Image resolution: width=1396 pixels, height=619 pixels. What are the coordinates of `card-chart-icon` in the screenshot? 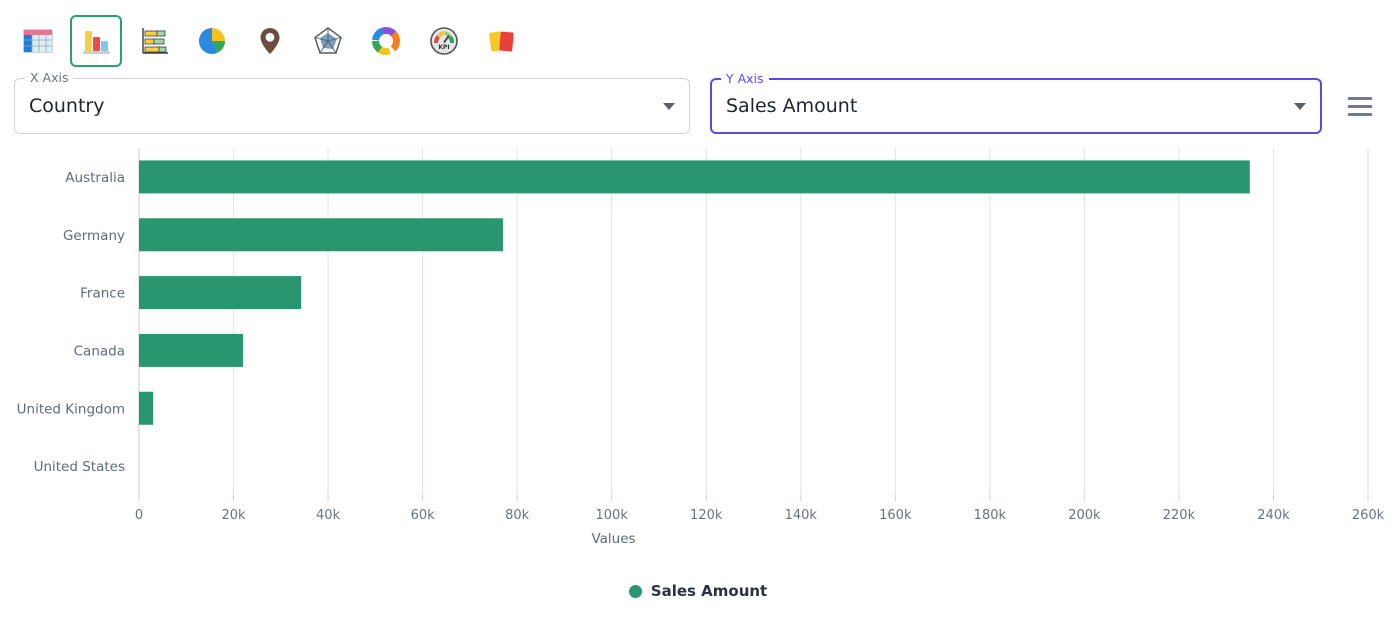 It's located at (502, 41).